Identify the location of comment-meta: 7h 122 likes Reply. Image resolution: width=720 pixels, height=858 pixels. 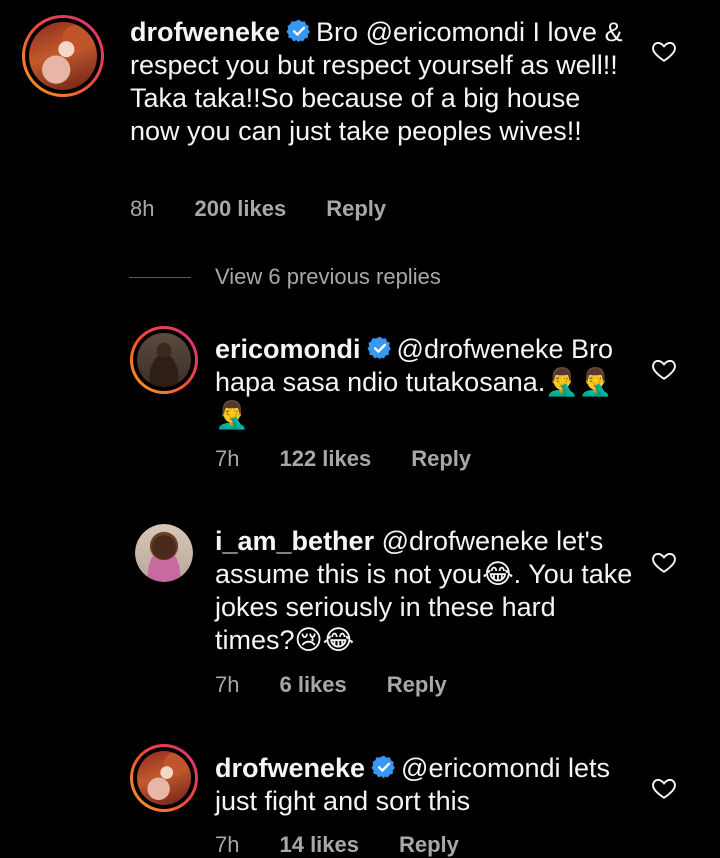
(363, 459).